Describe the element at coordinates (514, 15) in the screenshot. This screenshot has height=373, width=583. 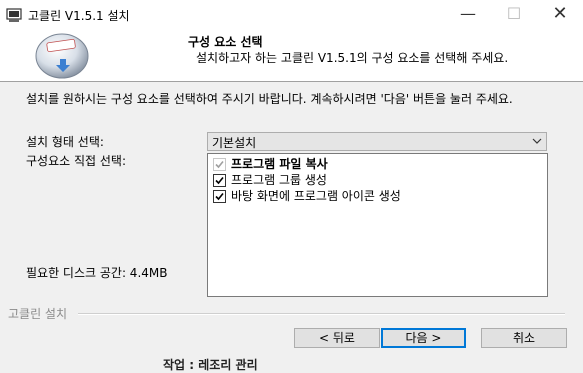
I see `maximize-button: ☐` at that location.